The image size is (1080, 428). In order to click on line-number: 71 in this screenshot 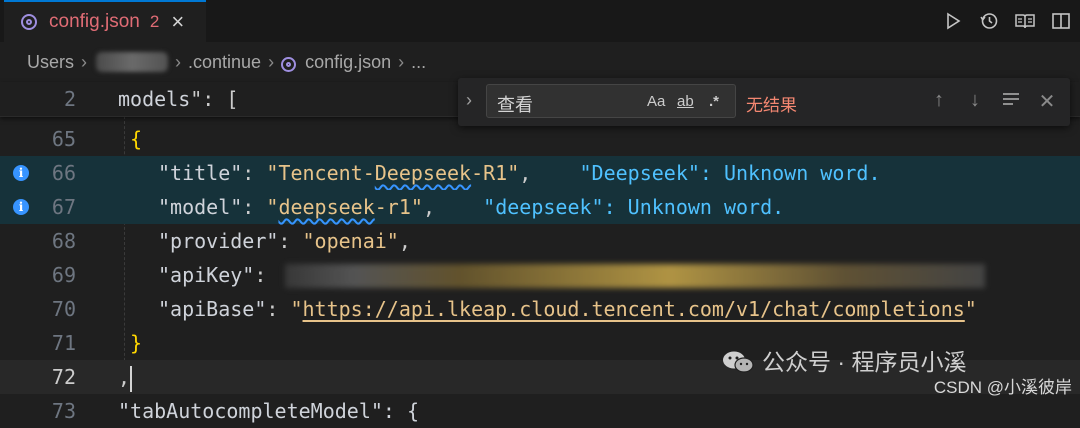, I will do `click(63, 343)`.